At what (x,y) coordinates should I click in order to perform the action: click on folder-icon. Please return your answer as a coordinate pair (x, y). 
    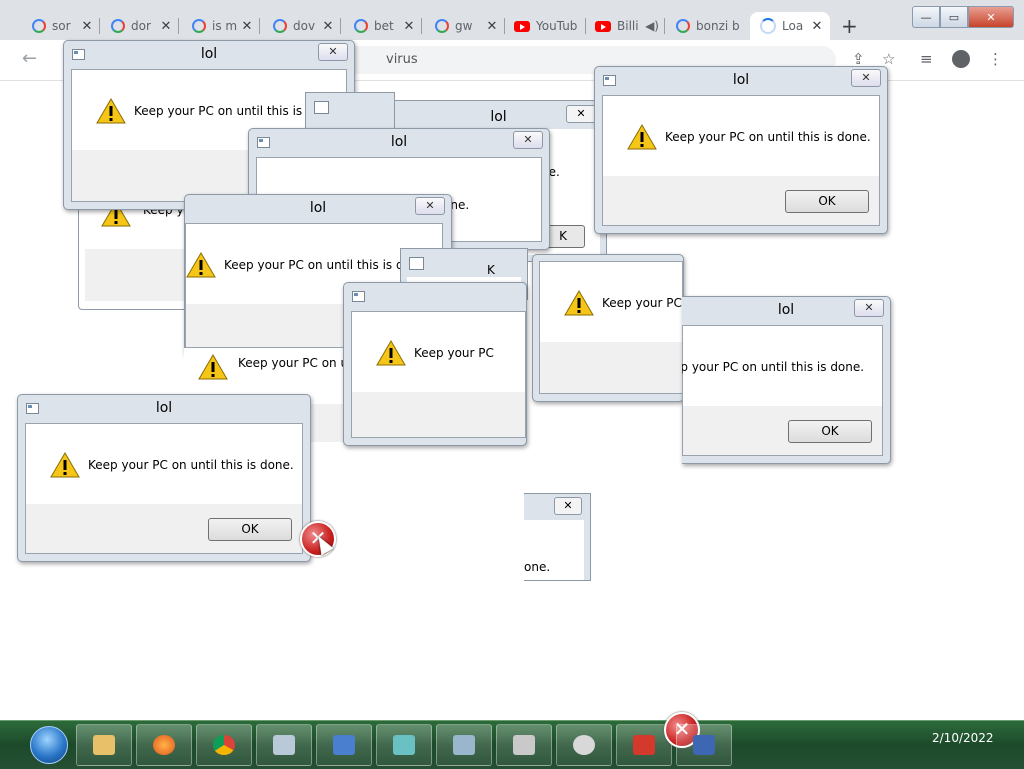
    Looking at the image, I should click on (104, 745).